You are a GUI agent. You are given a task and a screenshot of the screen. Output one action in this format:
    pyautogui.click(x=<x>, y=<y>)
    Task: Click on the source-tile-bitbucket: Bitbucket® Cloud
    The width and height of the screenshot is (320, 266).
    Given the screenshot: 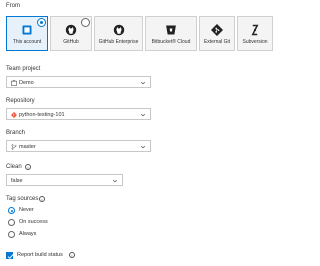 What is the action you would take?
    pyautogui.click(x=171, y=33)
    